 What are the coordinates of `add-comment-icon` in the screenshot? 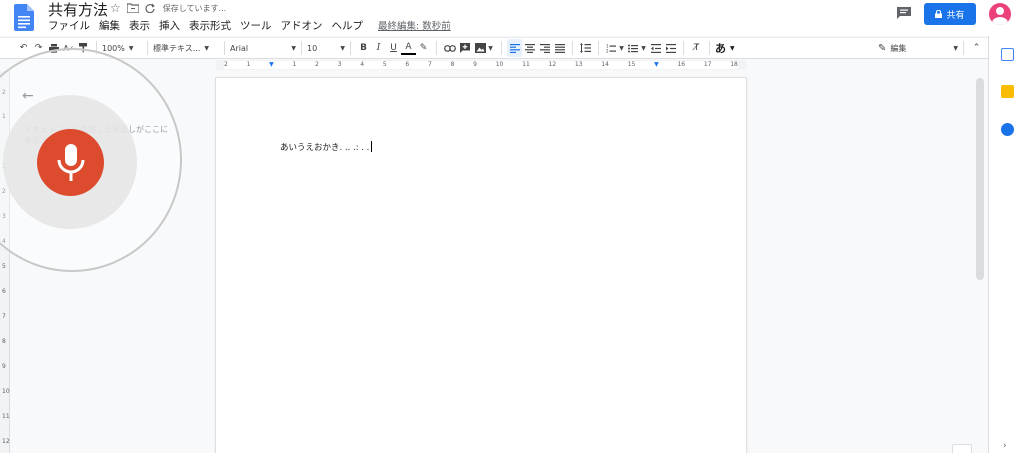 It's located at (464, 48).